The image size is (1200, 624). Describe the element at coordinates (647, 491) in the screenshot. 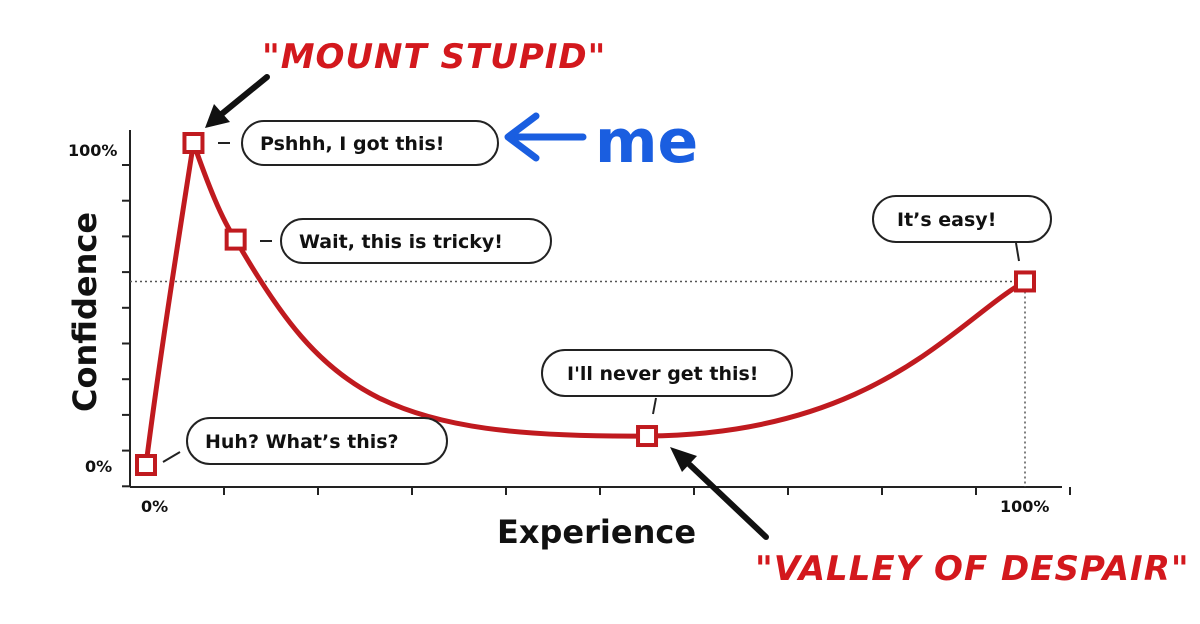

I see `x-axis-ticks` at that location.